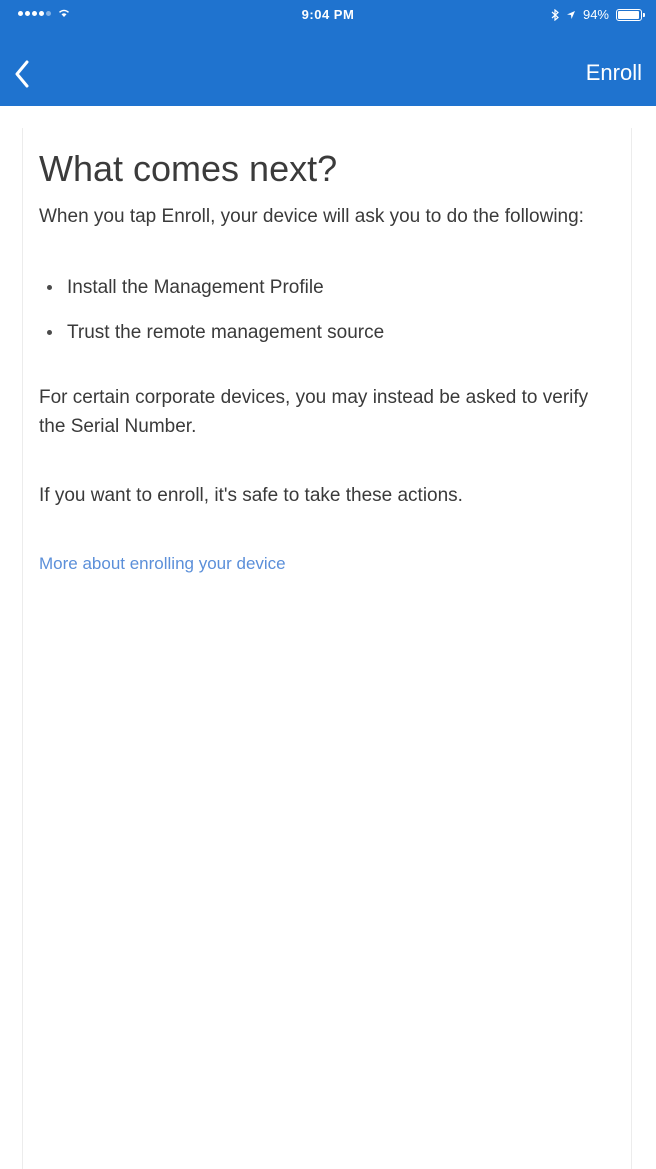 The image size is (656, 1169). I want to click on enroll-button: Enroll, so click(614, 73).